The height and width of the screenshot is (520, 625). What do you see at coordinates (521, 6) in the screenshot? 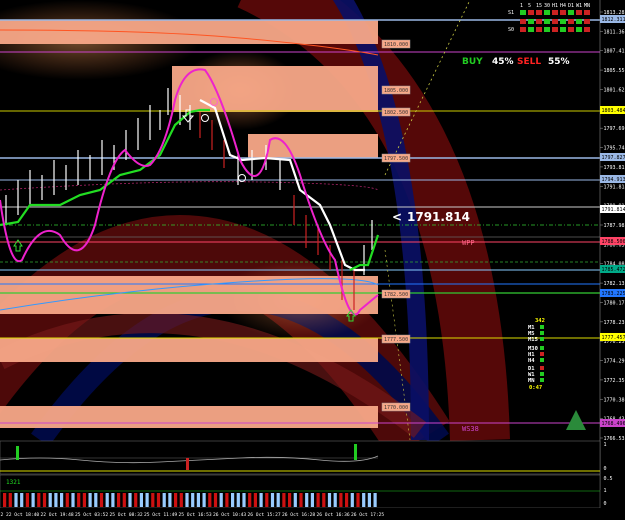
I see `timeframe-label: 1` at bounding box center [521, 6].